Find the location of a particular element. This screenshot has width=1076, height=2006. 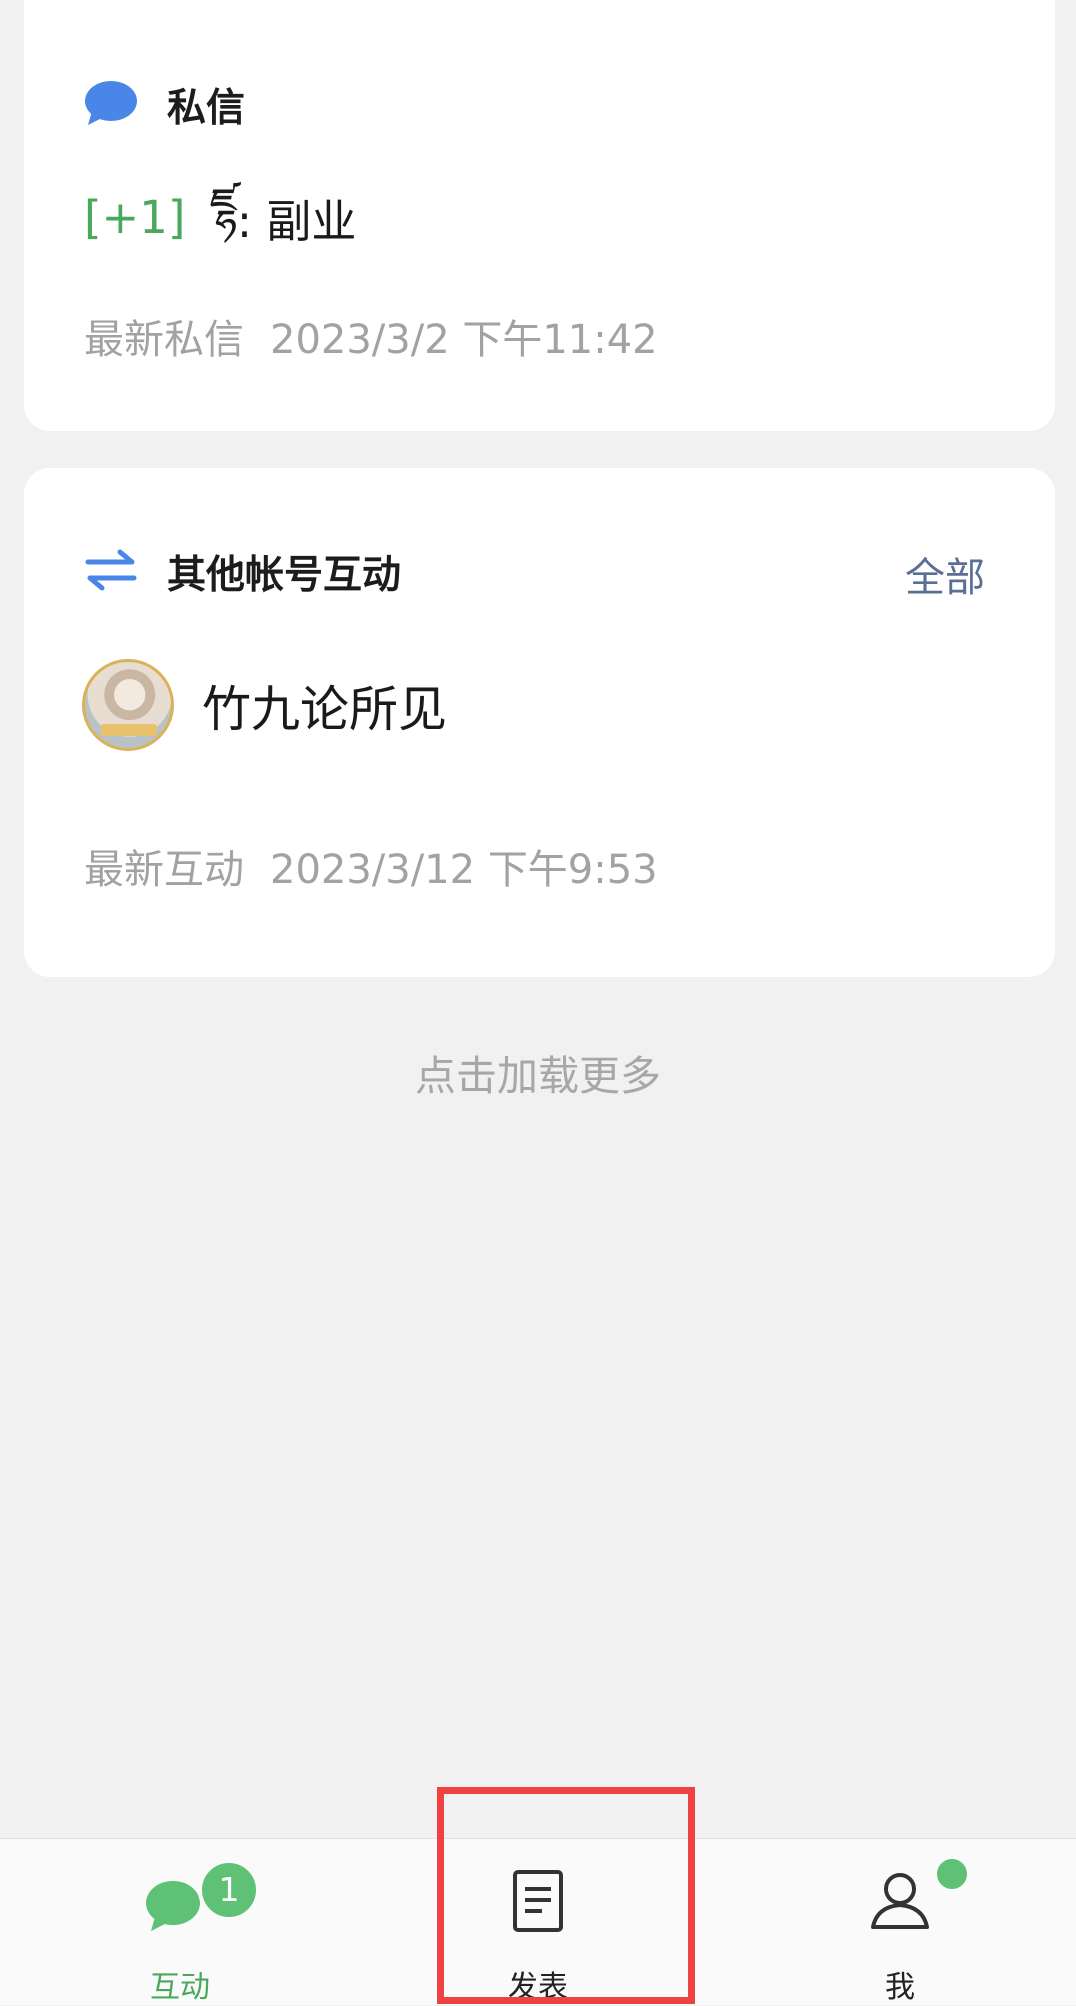

latest-message-meta: 最新私信 2023/3/2 下午11:42 is located at coordinates (371, 336).